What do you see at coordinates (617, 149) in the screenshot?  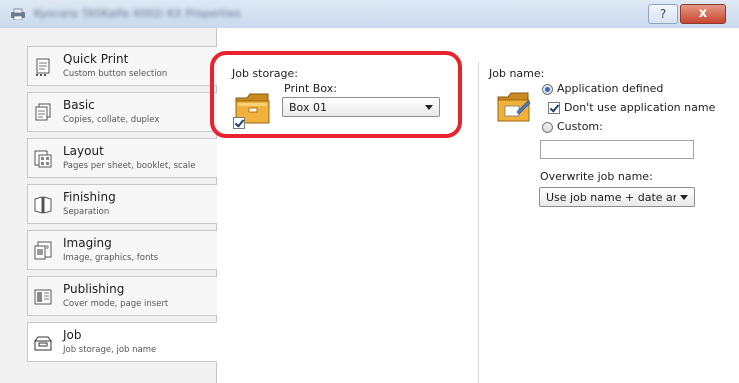 I see `custom-job-name-field` at bounding box center [617, 149].